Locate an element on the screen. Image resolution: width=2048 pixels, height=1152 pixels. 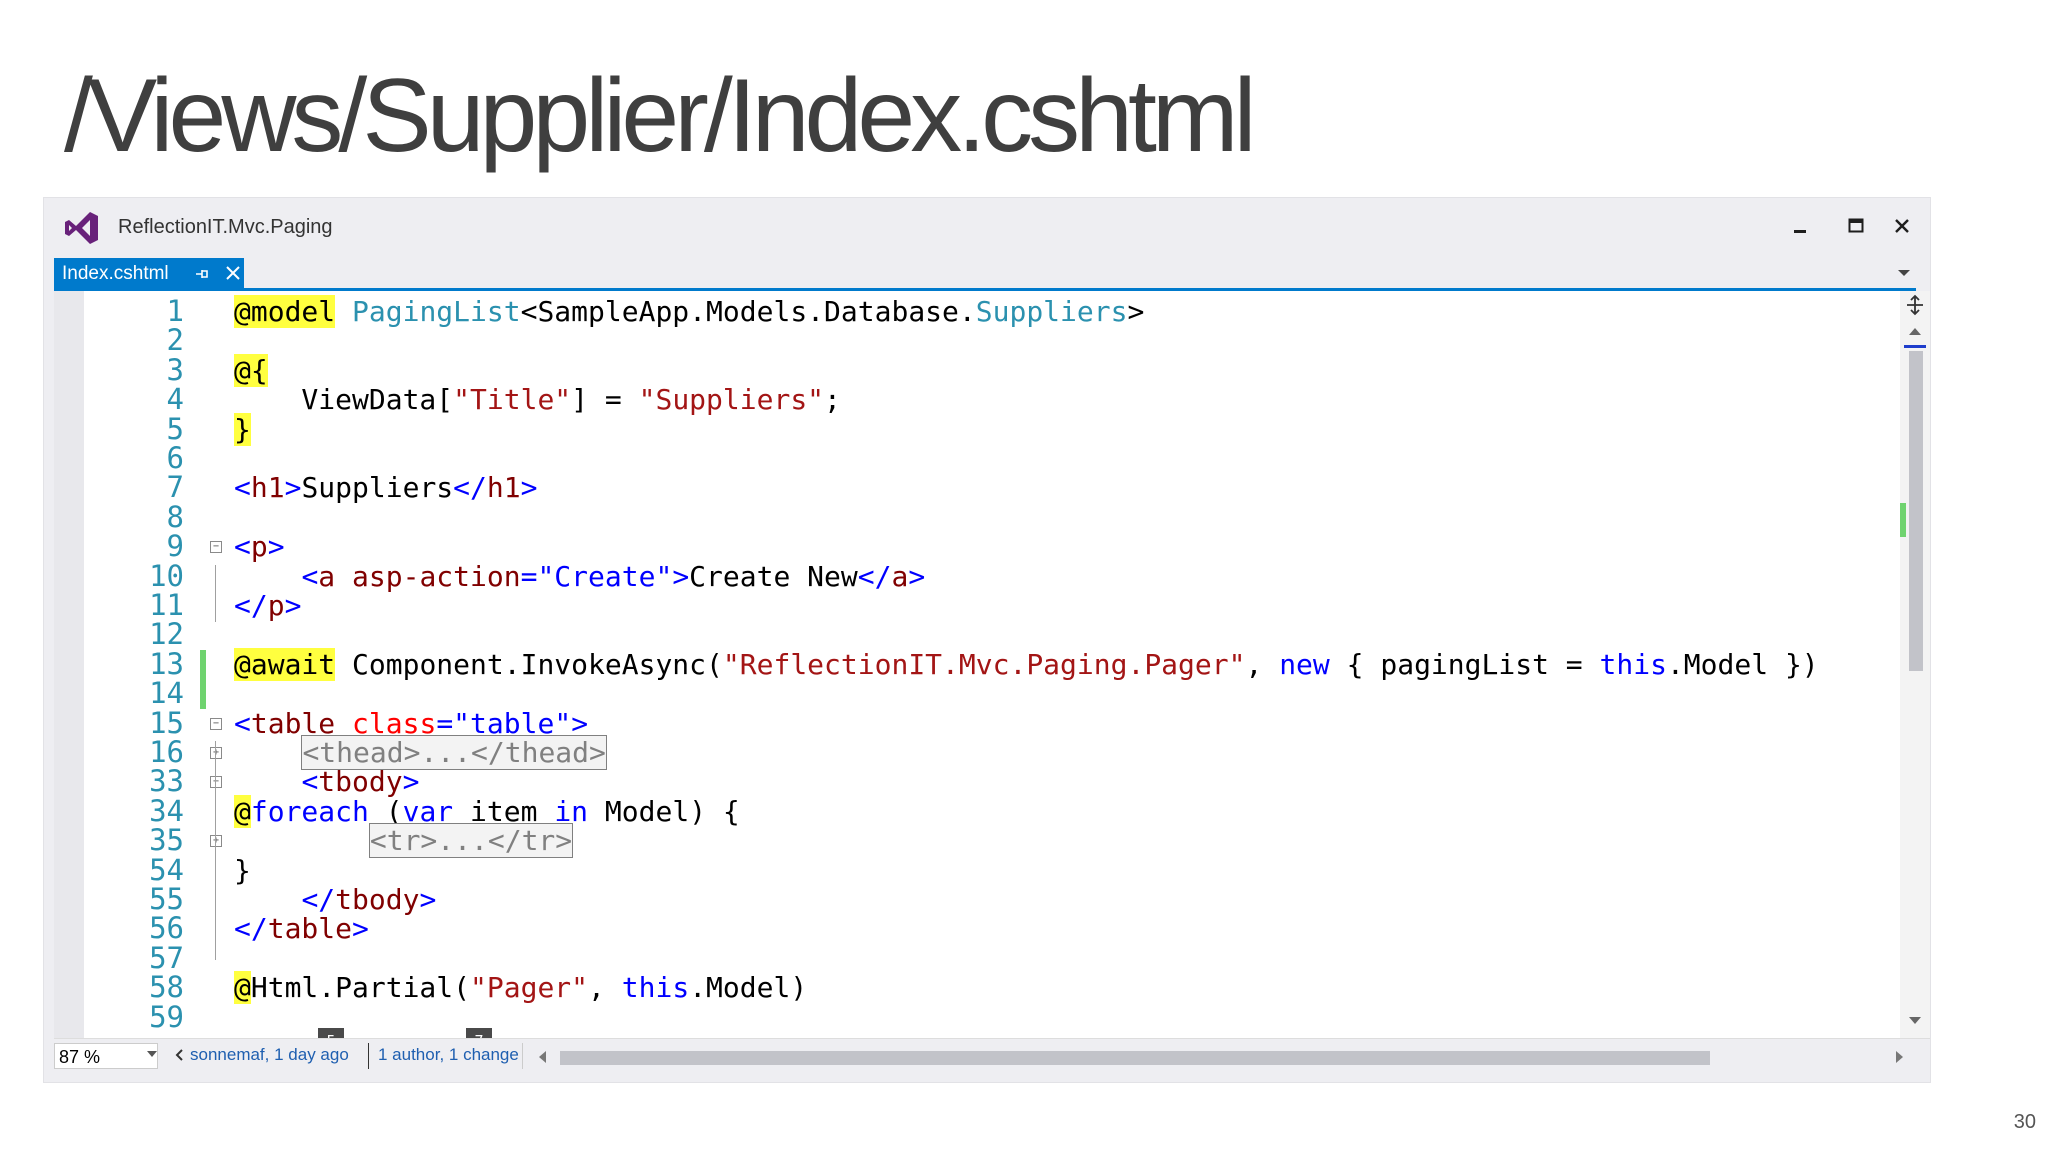
horizontal-scrollbar is located at coordinates (1230, 1056).